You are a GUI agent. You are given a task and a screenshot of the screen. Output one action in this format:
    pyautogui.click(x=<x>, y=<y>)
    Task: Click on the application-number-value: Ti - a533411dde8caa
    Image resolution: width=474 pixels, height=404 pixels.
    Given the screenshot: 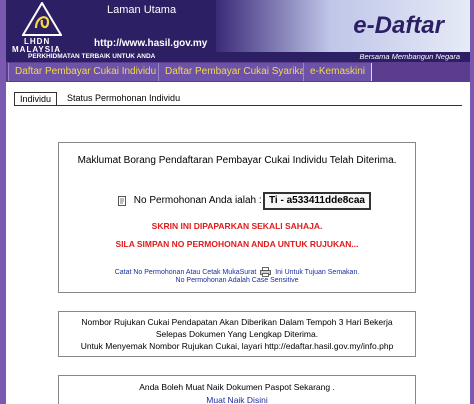 What is the action you would take?
    pyautogui.click(x=317, y=201)
    